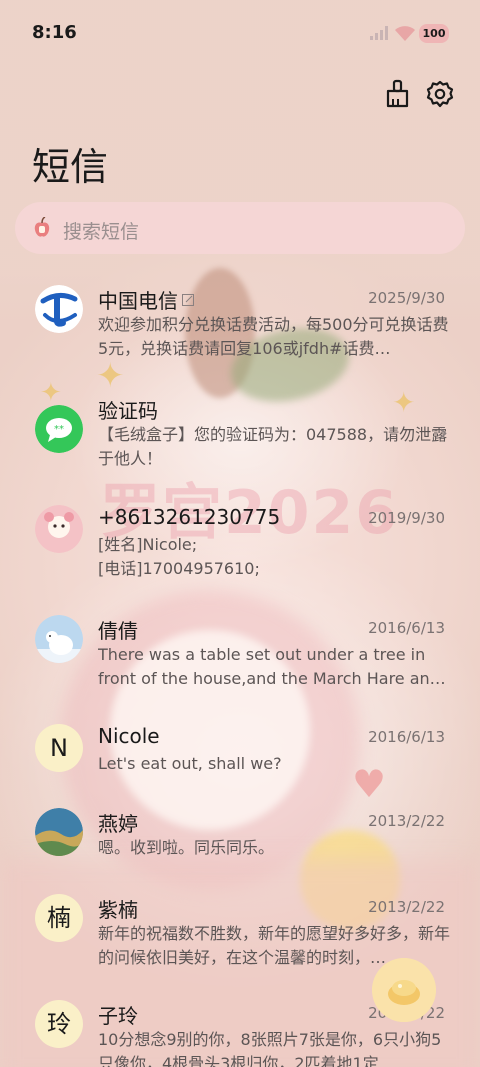 The width and height of the screenshot is (480, 1067). What do you see at coordinates (118, 910) in the screenshot?
I see `contact-name: 紫楠` at bounding box center [118, 910].